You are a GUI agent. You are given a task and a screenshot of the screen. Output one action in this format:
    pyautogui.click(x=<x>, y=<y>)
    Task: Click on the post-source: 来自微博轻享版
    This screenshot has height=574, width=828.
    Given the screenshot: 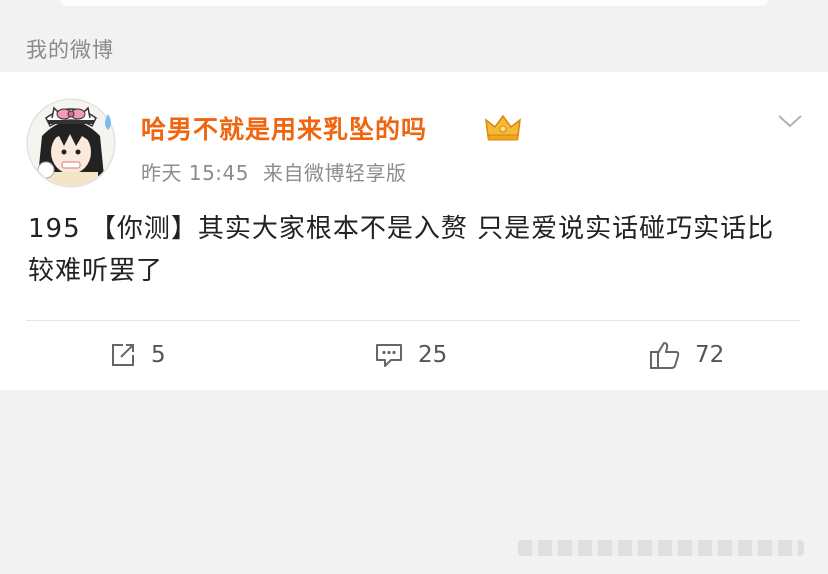 What is the action you would take?
    pyautogui.click(x=335, y=173)
    